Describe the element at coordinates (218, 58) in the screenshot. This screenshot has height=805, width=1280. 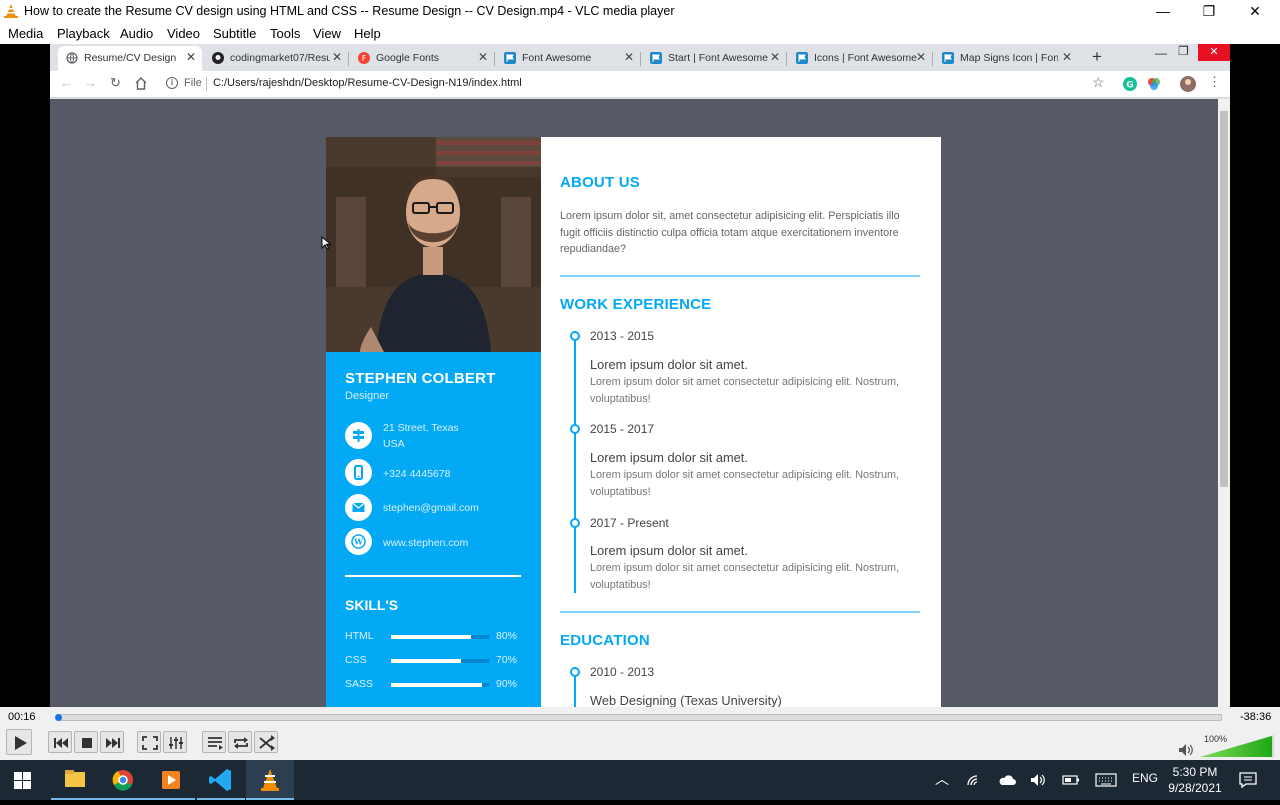
I see `github-icon` at that location.